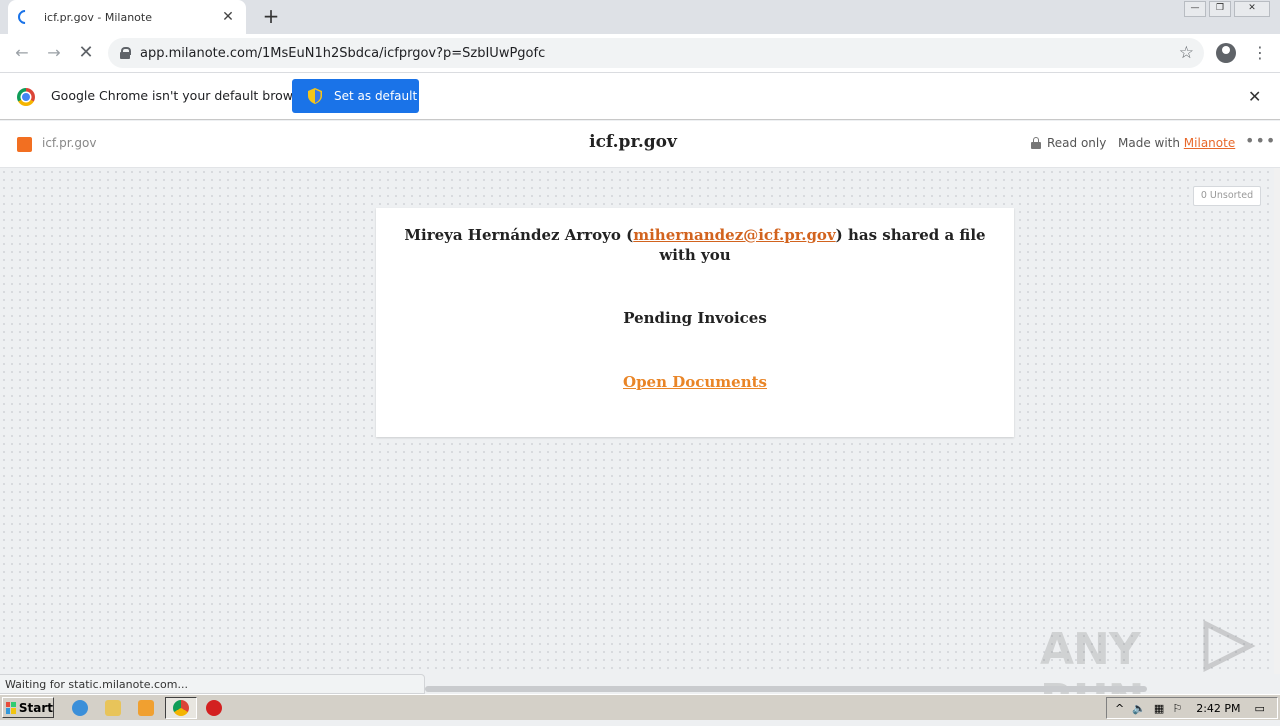 The width and height of the screenshot is (1280, 726). I want to click on bookmark-star-icon: ☆, so click(1186, 53).